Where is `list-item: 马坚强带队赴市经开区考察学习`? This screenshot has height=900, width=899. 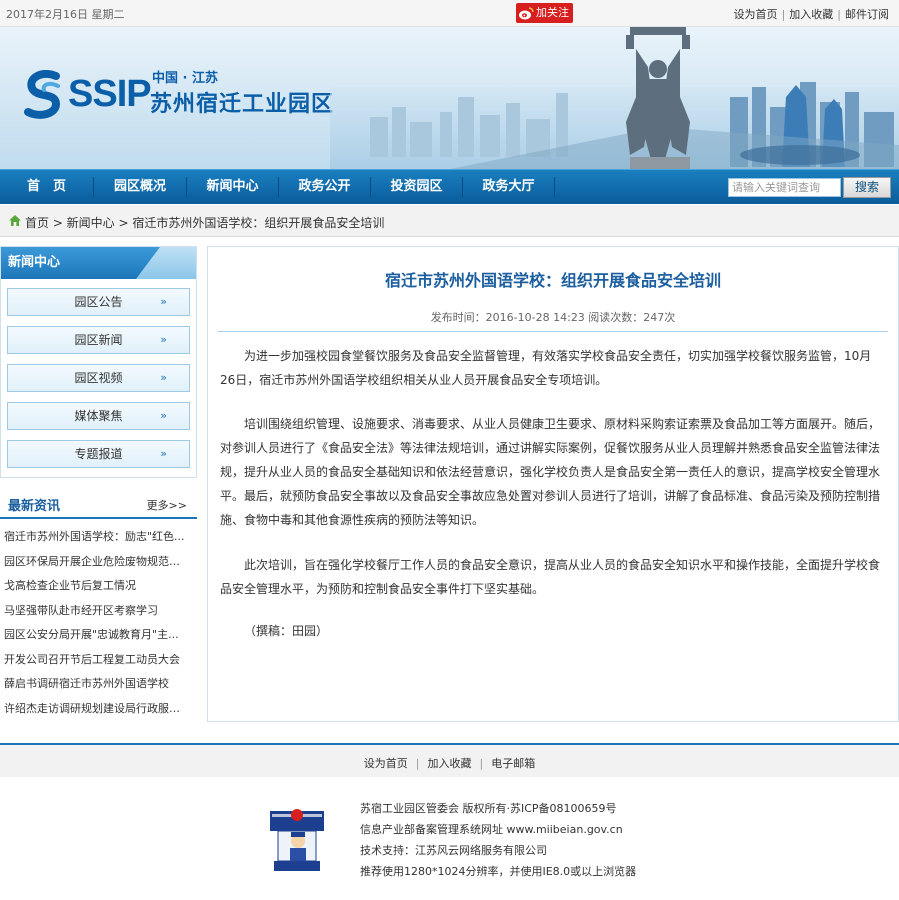 list-item: 马坚强带队赴市经开区考察学习 is located at coordinates (95, 611).